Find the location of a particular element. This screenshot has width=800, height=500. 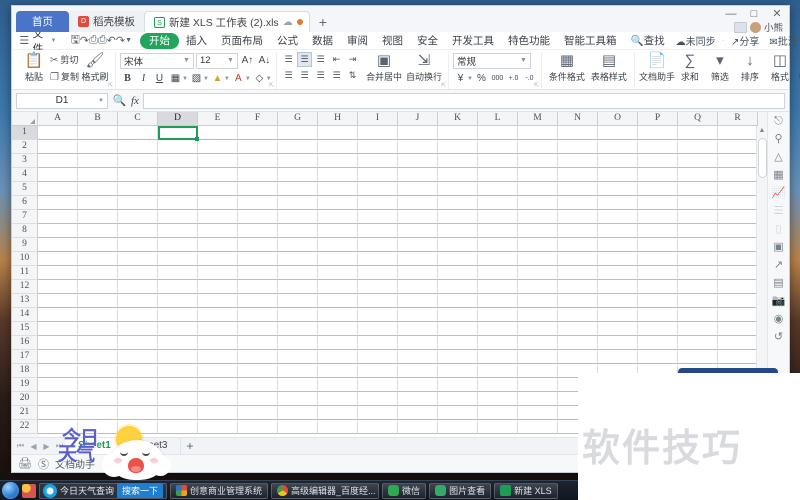

cell-I19 is located at coordinates (378, 385).